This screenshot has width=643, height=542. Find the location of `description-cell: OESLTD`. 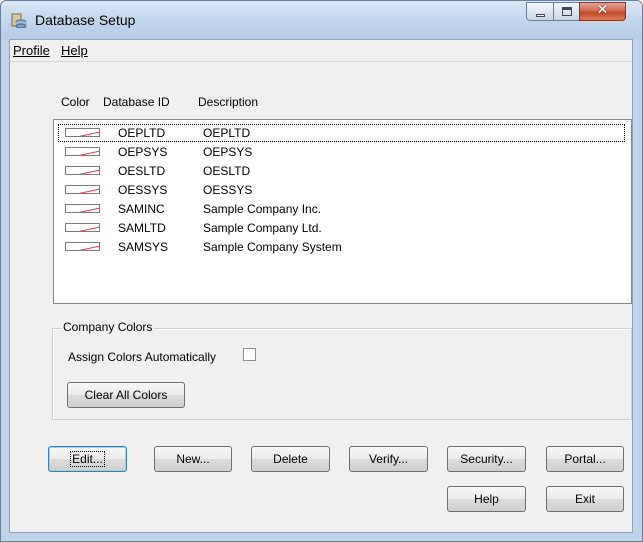

description-cell: OESLTD is located at coordinates (227, 171).